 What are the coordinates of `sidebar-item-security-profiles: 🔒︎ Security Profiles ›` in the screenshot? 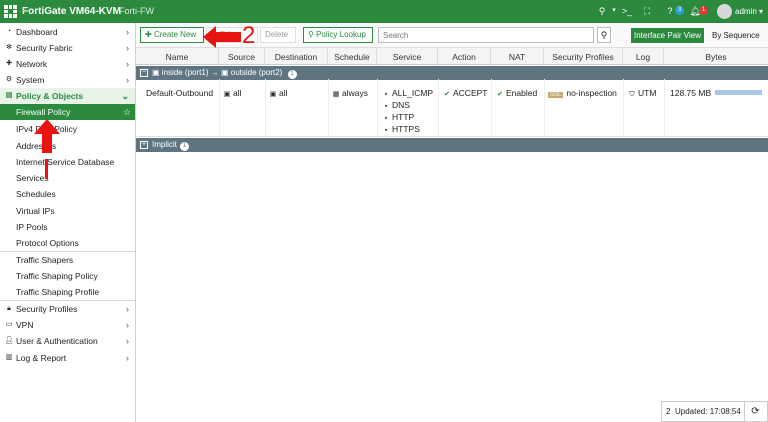 It's located at (67, 309).